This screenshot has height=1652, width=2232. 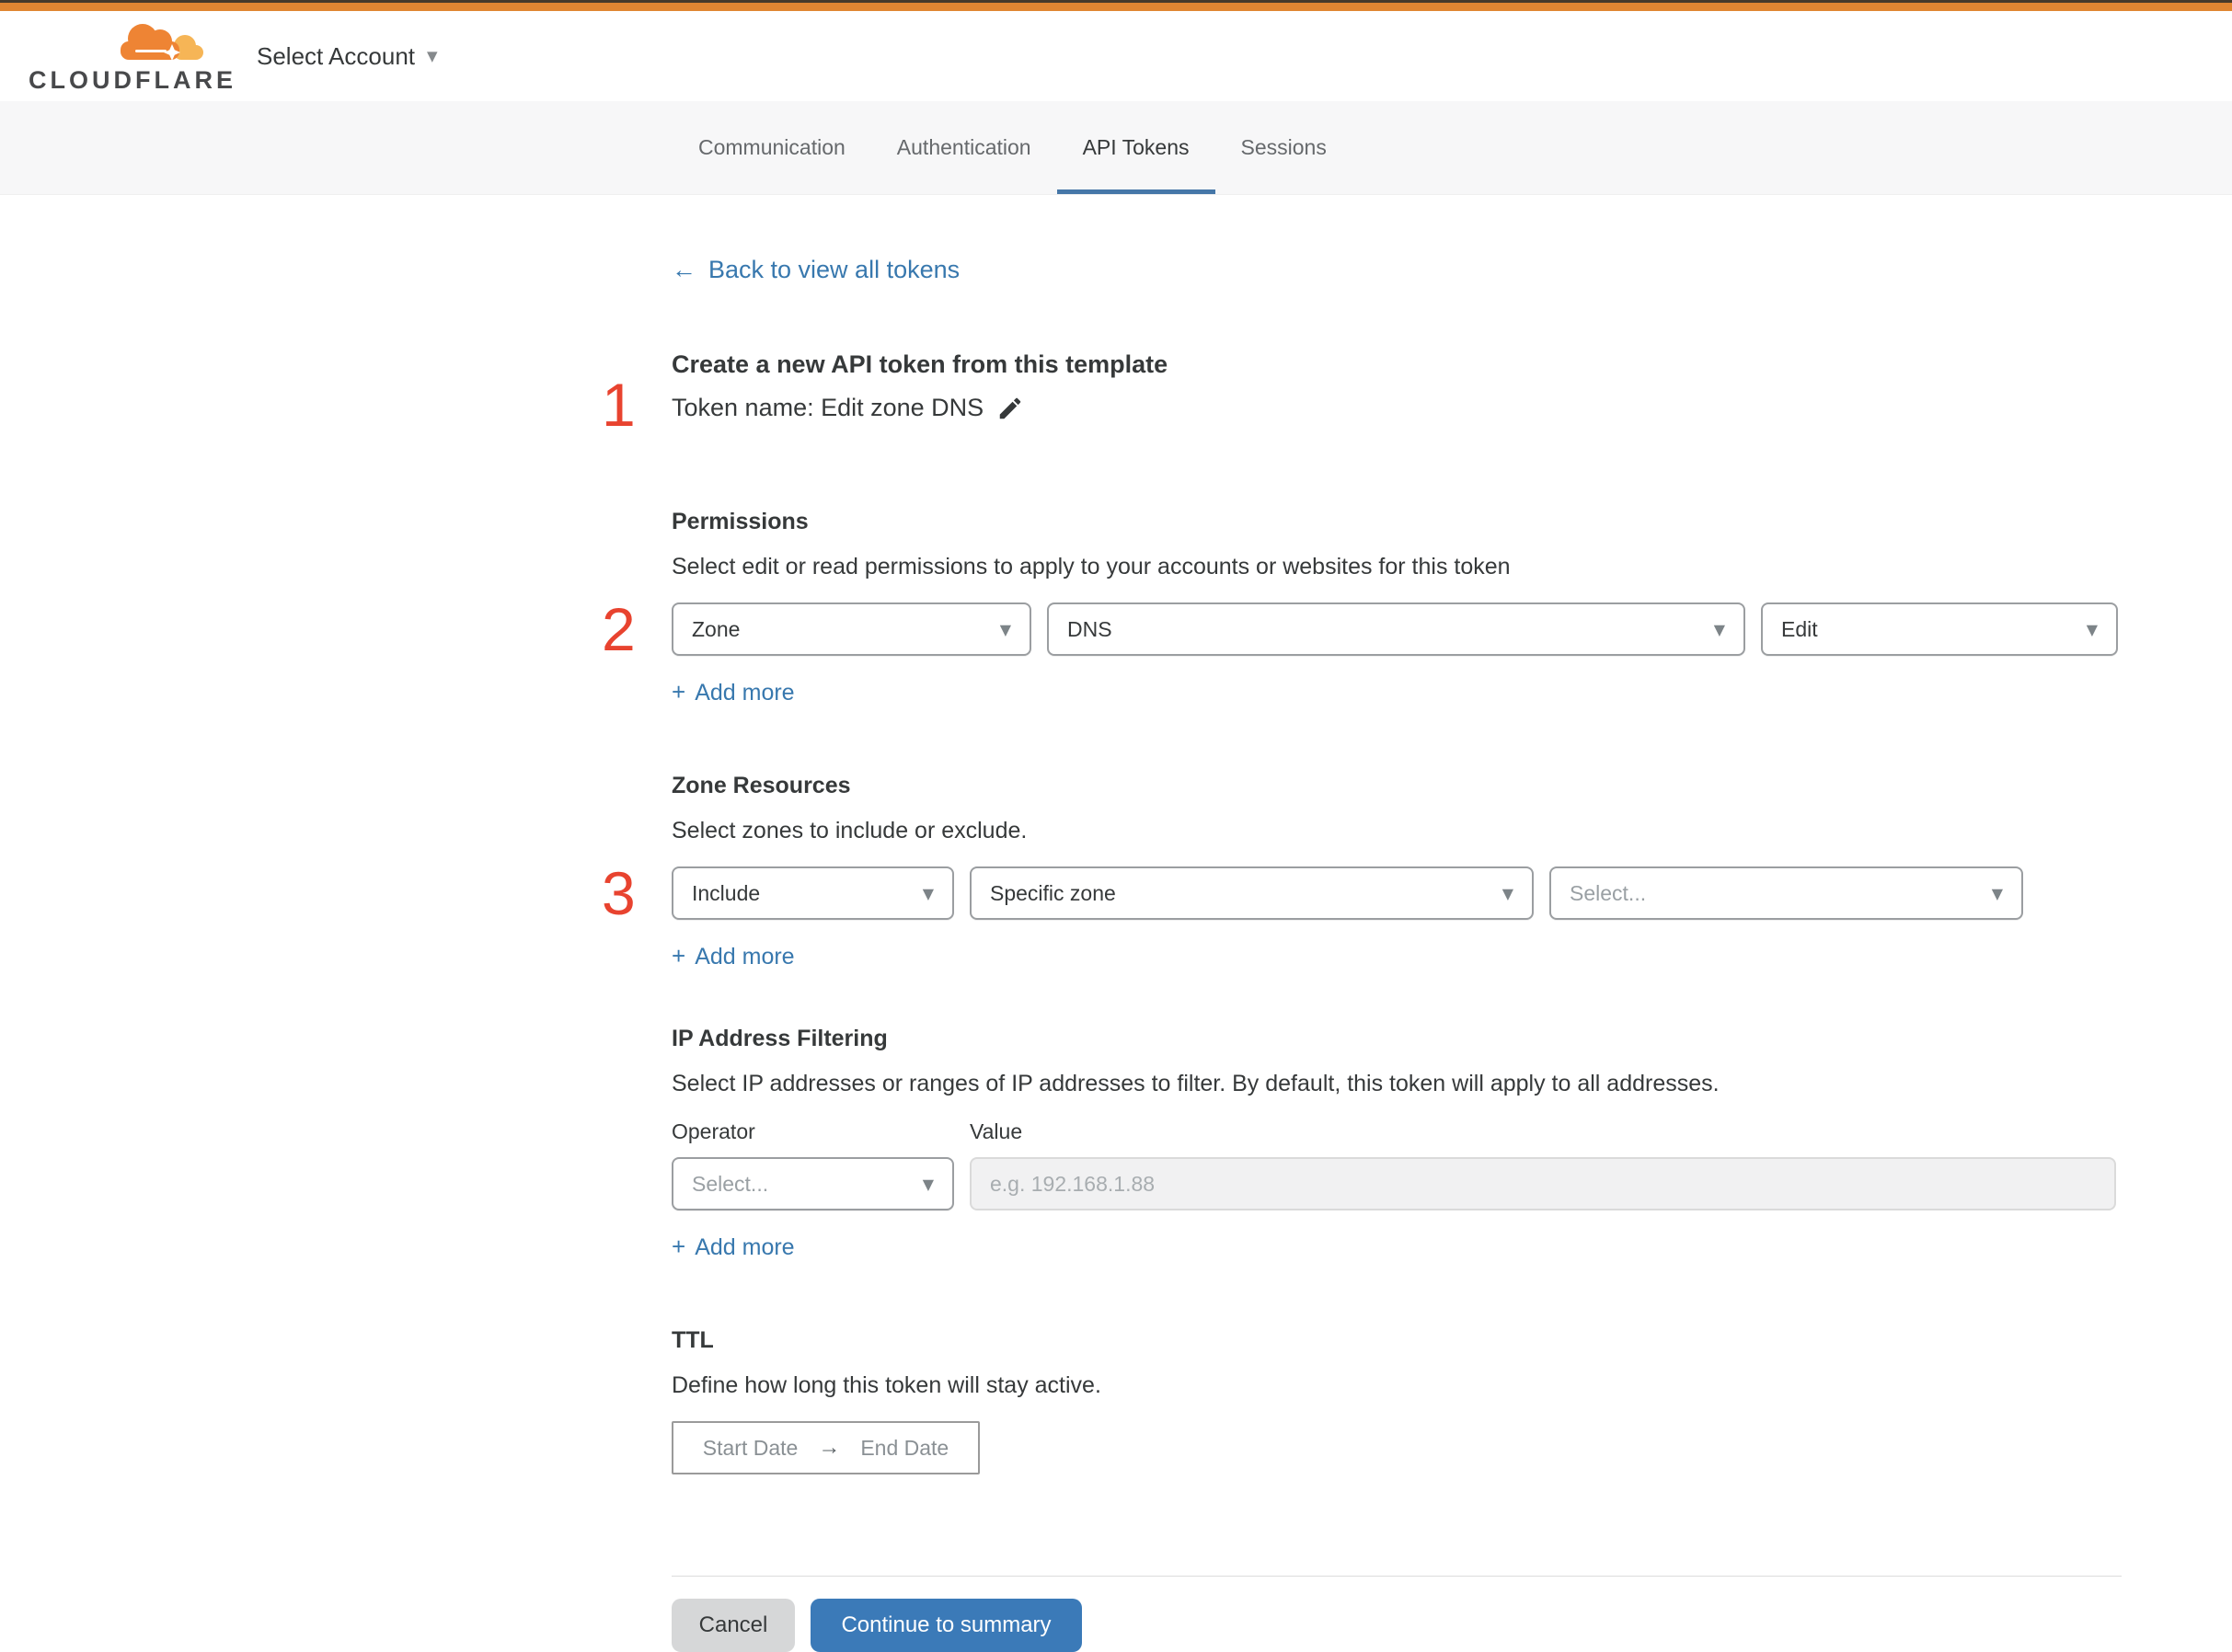 What do you see at coordinates (713, 1131) in the screenshot?
I see `operator-label: Operator` at bounding box center [713, 1131].